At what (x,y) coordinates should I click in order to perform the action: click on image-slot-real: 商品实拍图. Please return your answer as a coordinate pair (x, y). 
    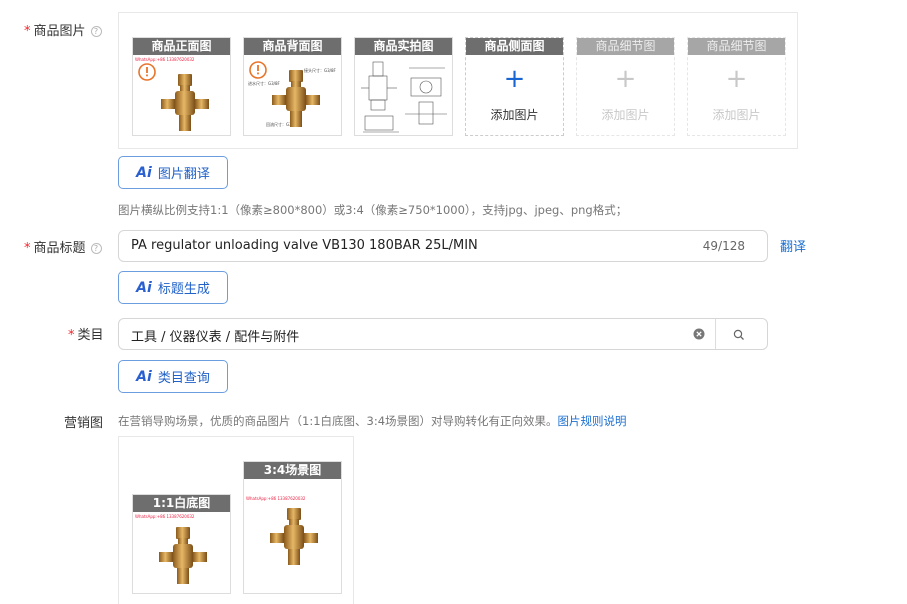
    Looking at the image, I should click on (403, 86).